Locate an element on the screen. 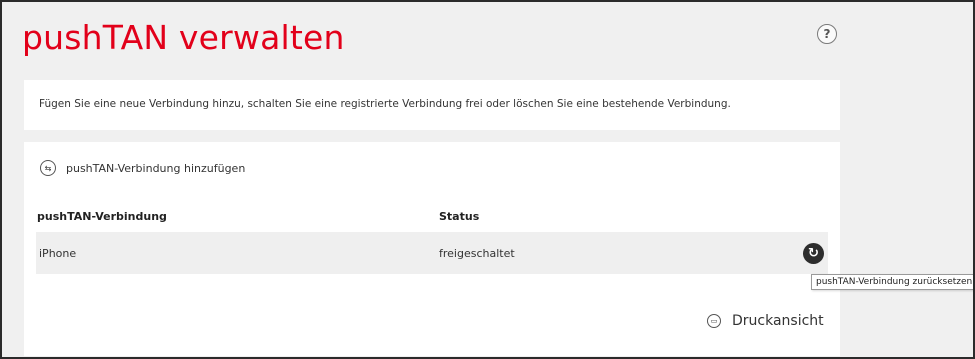 The width and height of the screenshot is (975, 359). device-name: iPhone is located at coordinates (58, 253).